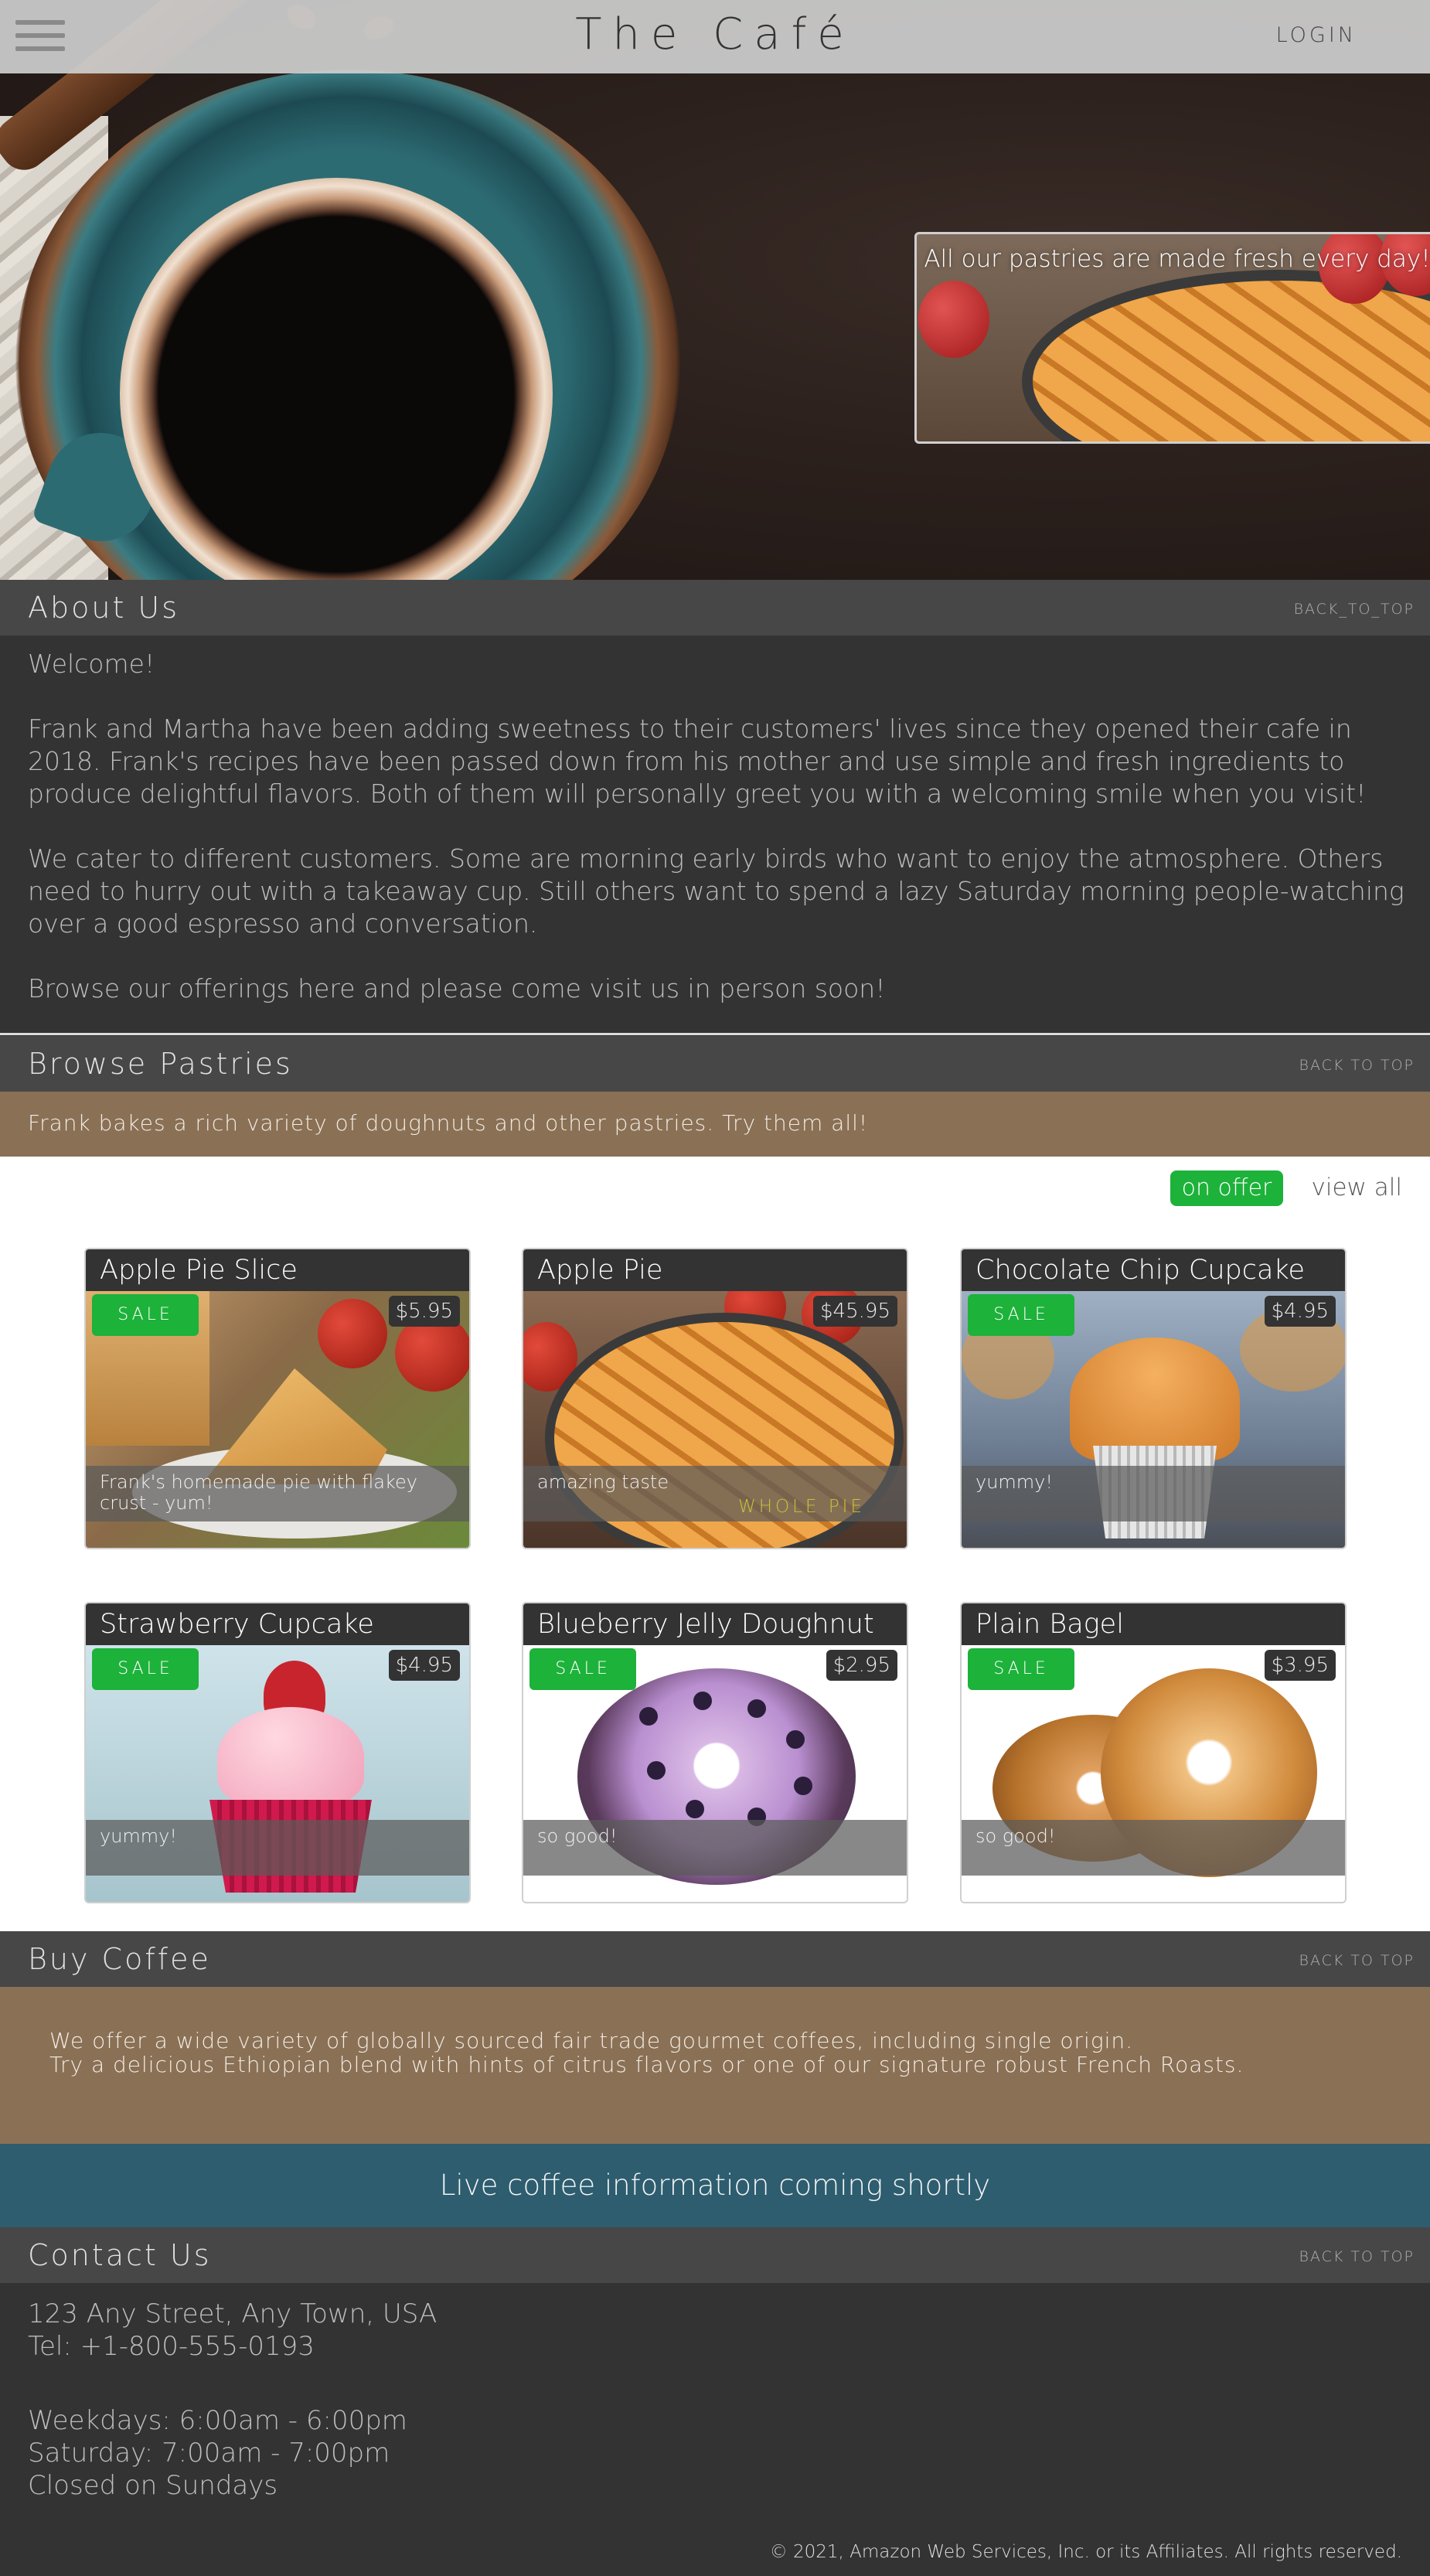 The width and height of the screenshot is (1430, 2576). What do you see at coordinates (1153, 1624) in the screenshot?
I see `pastry-name: Plain Bagel` at bounding box center [1153, 1624].